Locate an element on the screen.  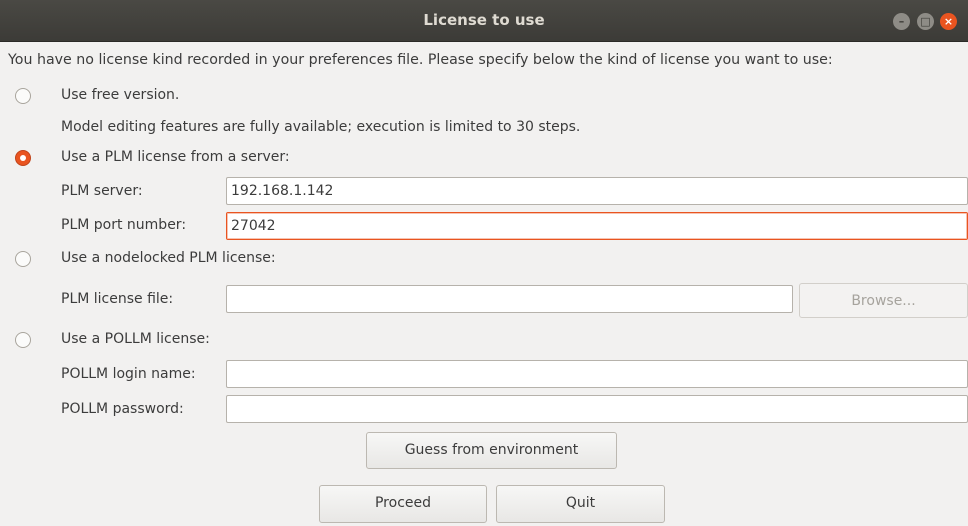
radio-free-version is located at coordinates (23, 96).